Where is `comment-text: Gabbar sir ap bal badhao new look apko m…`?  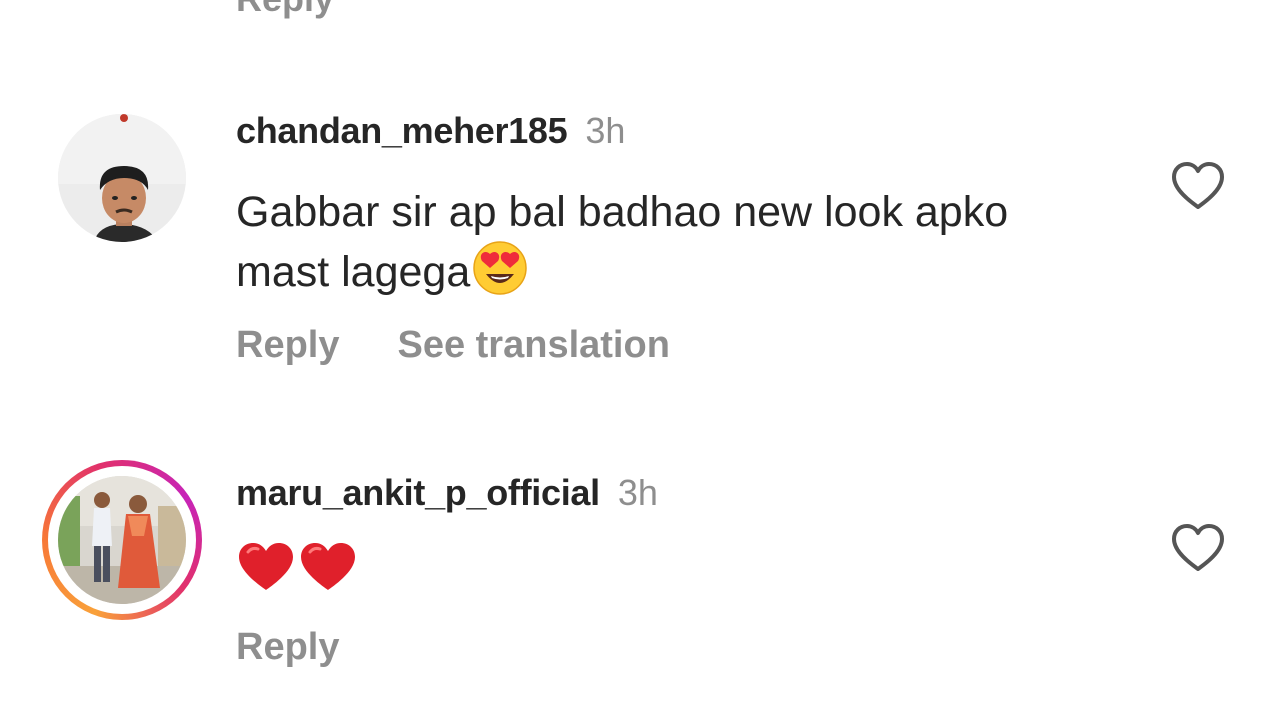 comment-text: Gabbar sir ap bal badhao new look apko m… is located at coordinates (622, 242).